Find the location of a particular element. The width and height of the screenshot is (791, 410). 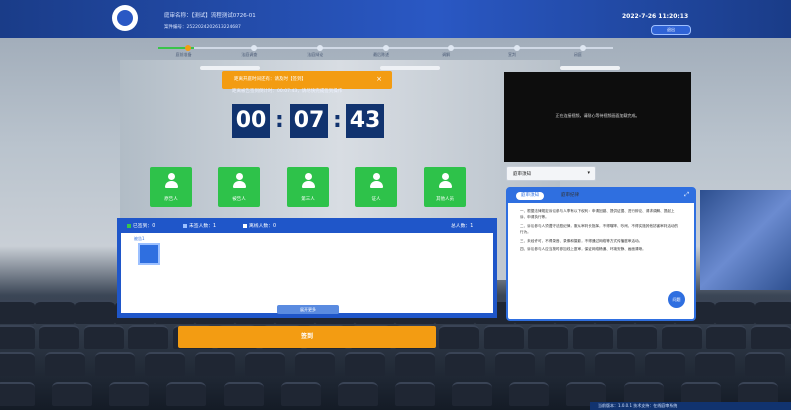

timer-minutes: 07 is located at coordinates (309, 121).